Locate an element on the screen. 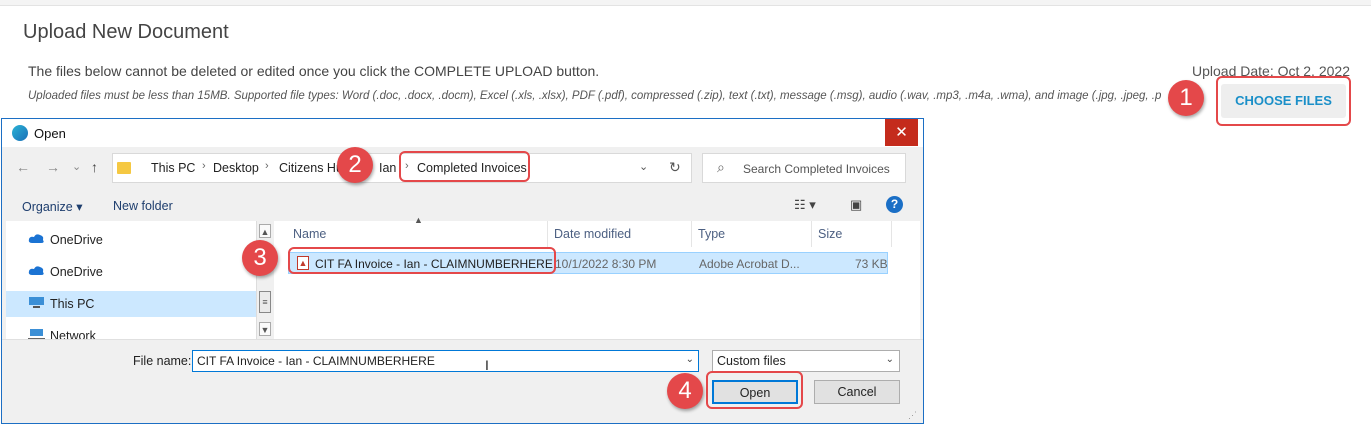 This screenshot has width=1371, height=432. step-badge-2: 2 is located at coordinates (355, 165).